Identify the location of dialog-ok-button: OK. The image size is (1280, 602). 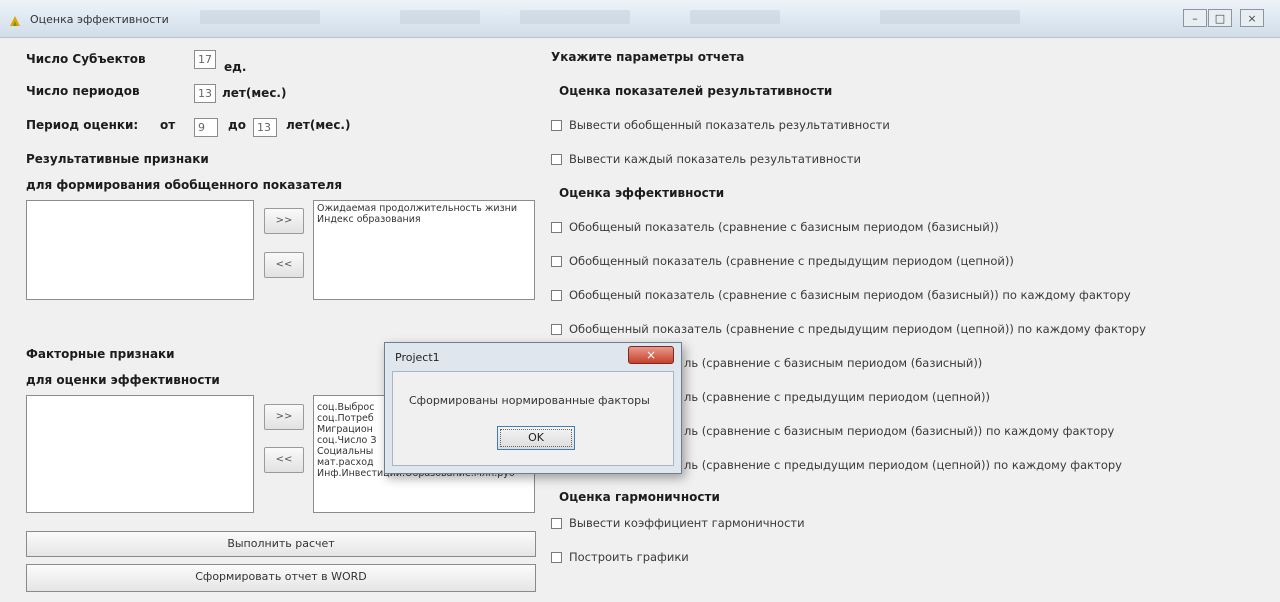
(536, 438).